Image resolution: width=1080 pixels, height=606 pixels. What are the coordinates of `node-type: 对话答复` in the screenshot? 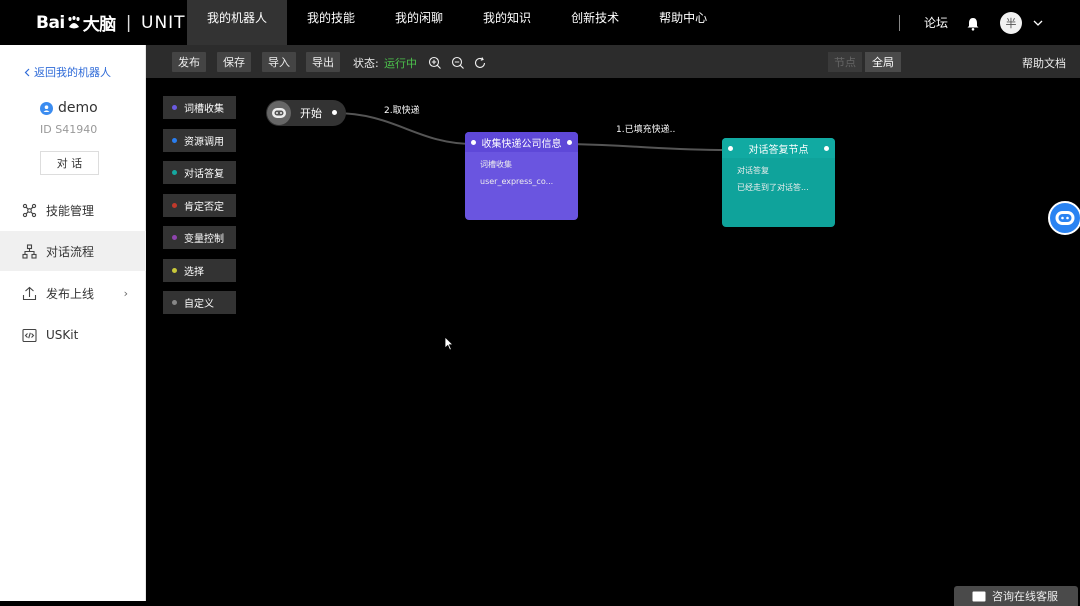 It's located at (753, 170).